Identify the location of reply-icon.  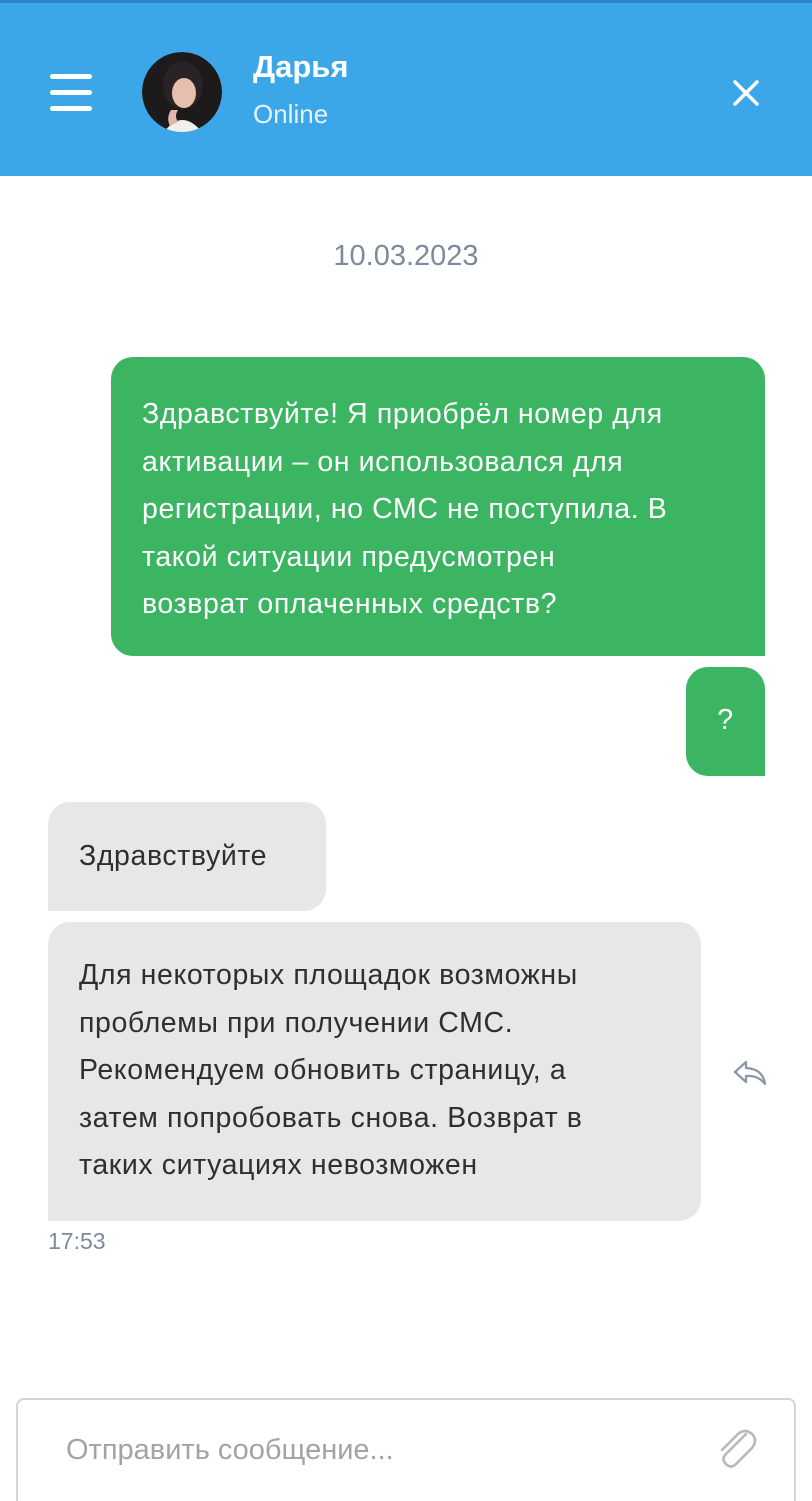
(750, 1073).